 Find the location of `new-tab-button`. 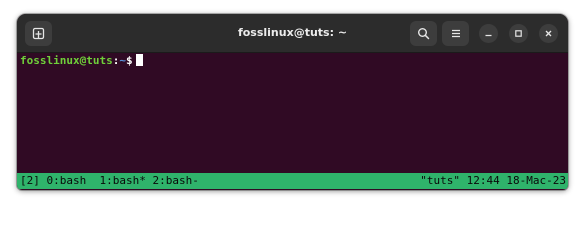

new-tab-button is located at coordinates (38, 33).